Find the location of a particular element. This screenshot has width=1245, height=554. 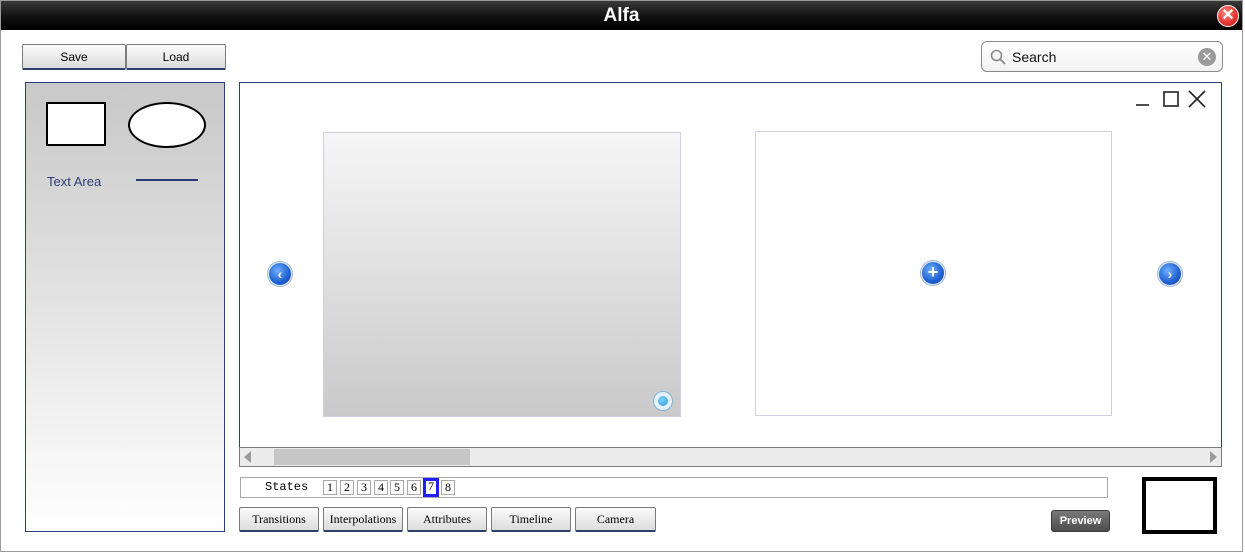

previous-state-icon: ‹ is located at coordinates (280, 274).